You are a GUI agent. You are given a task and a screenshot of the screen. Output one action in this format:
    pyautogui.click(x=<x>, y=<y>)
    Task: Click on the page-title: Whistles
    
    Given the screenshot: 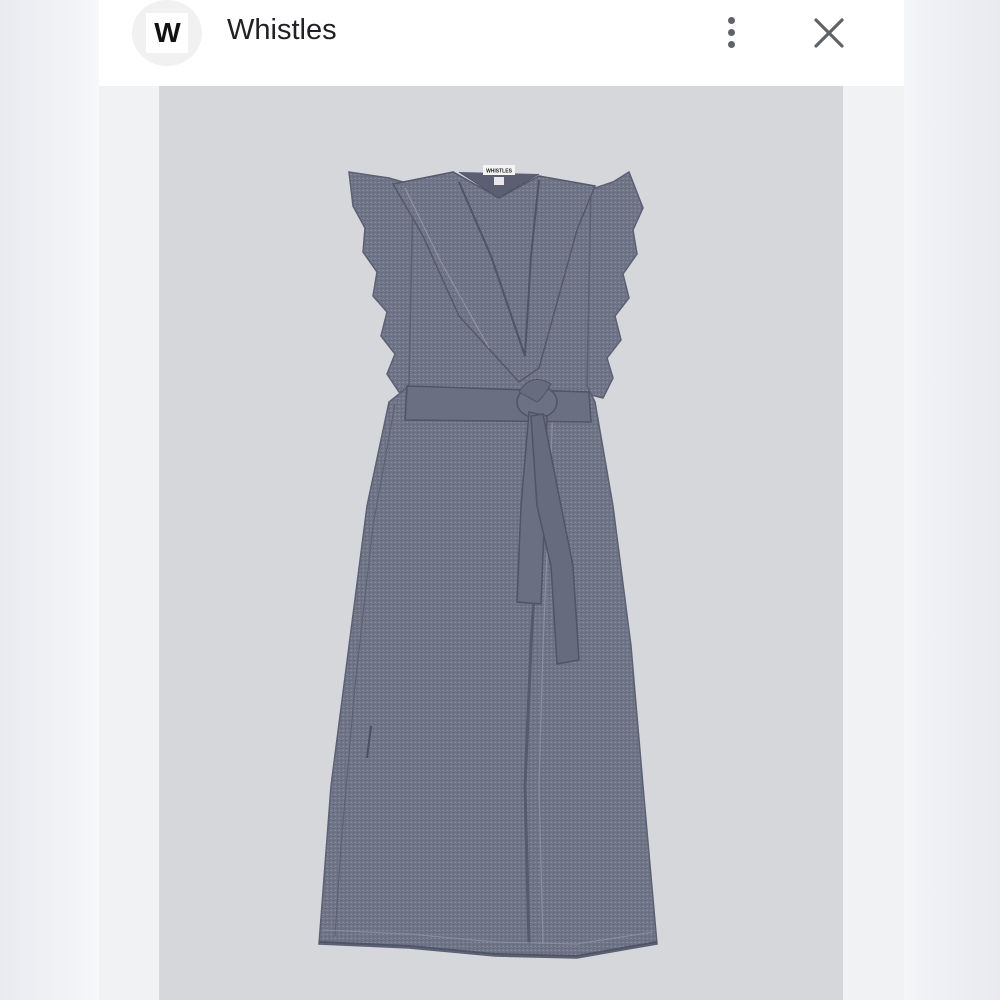 What is the action you would take?
    pyautogui.click(x=282, y=30)
    